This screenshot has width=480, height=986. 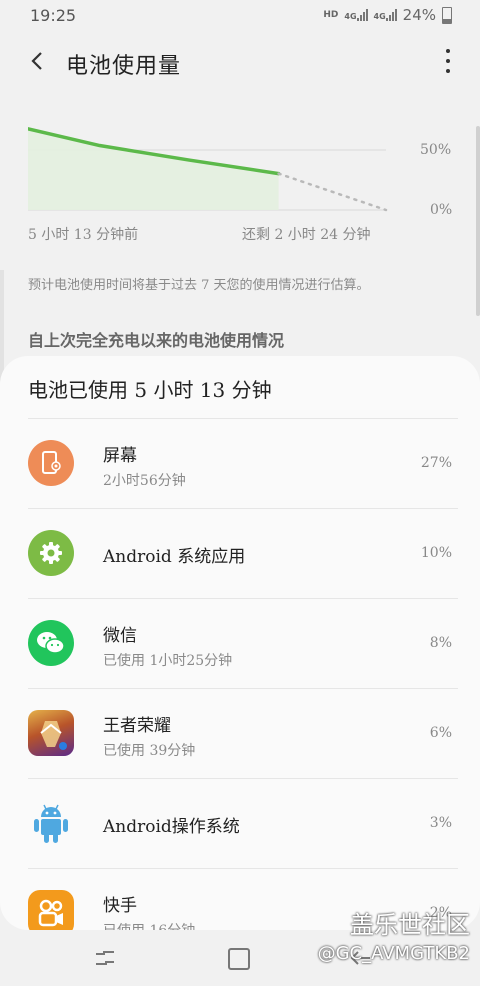 What do you see at coordinates (51, 643) in the screenshot?
I see `wechat-icon` at bounding box center [51, 643].